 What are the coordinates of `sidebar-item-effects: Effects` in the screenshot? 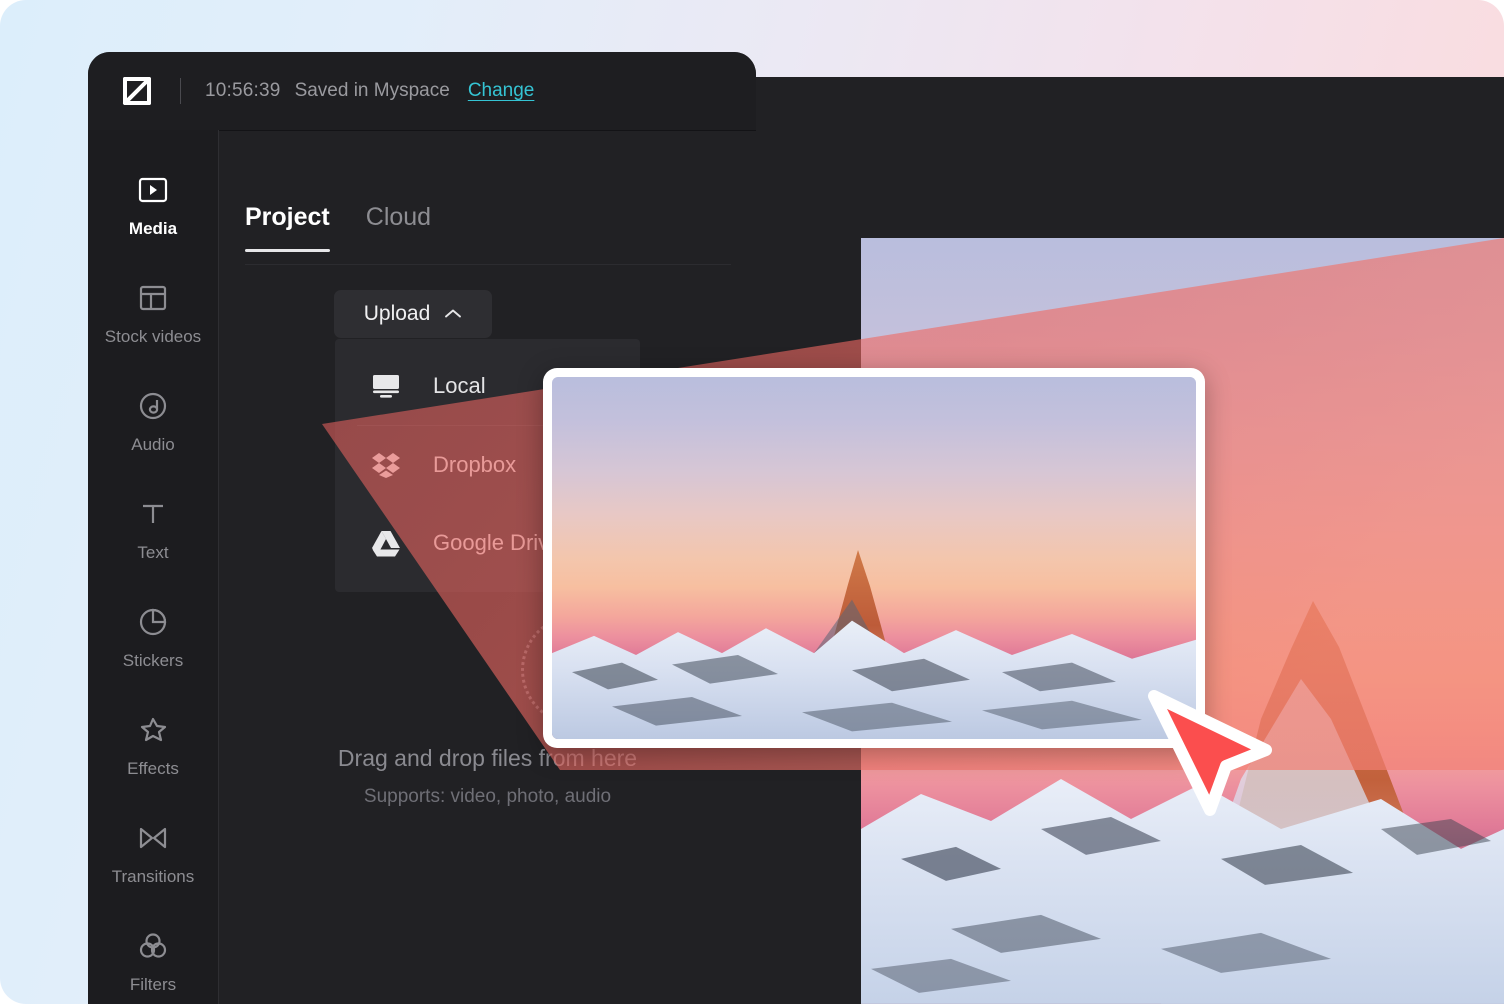 It's located at (153, 746).